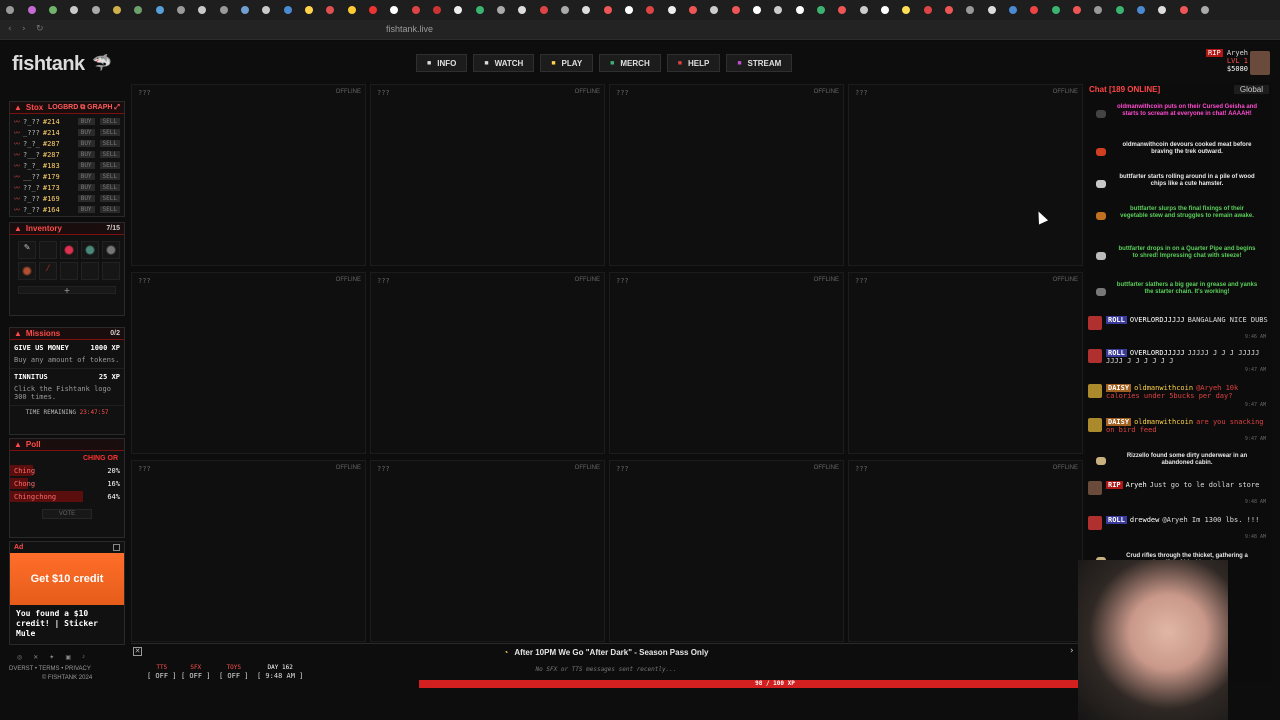  Describe the element at coordinates (67, 143) in the screenshot. I see `stock-row: 〰 ?_?_ #287 BUY SELL` at that location.